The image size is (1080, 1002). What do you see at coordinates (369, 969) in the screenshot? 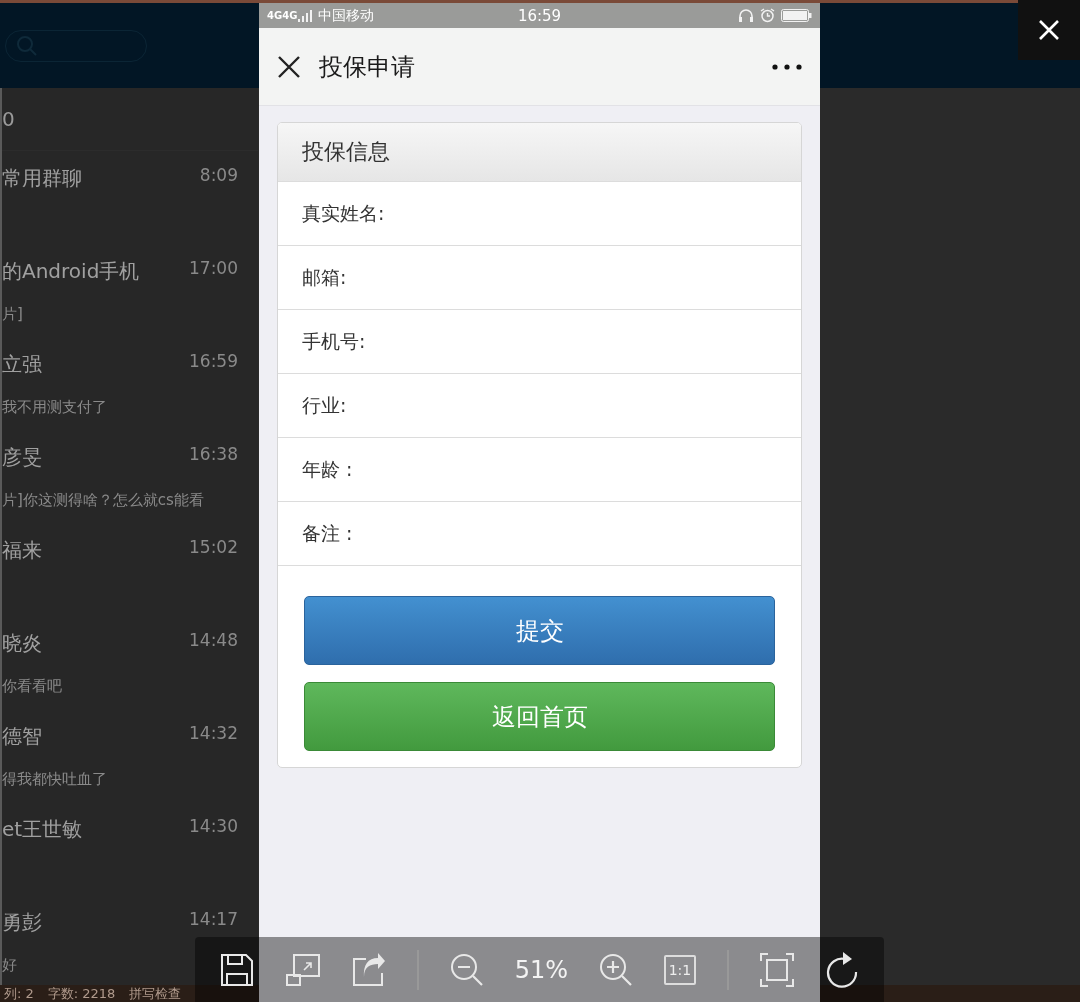
I see `share-icon` at bounding box center [369, 969].